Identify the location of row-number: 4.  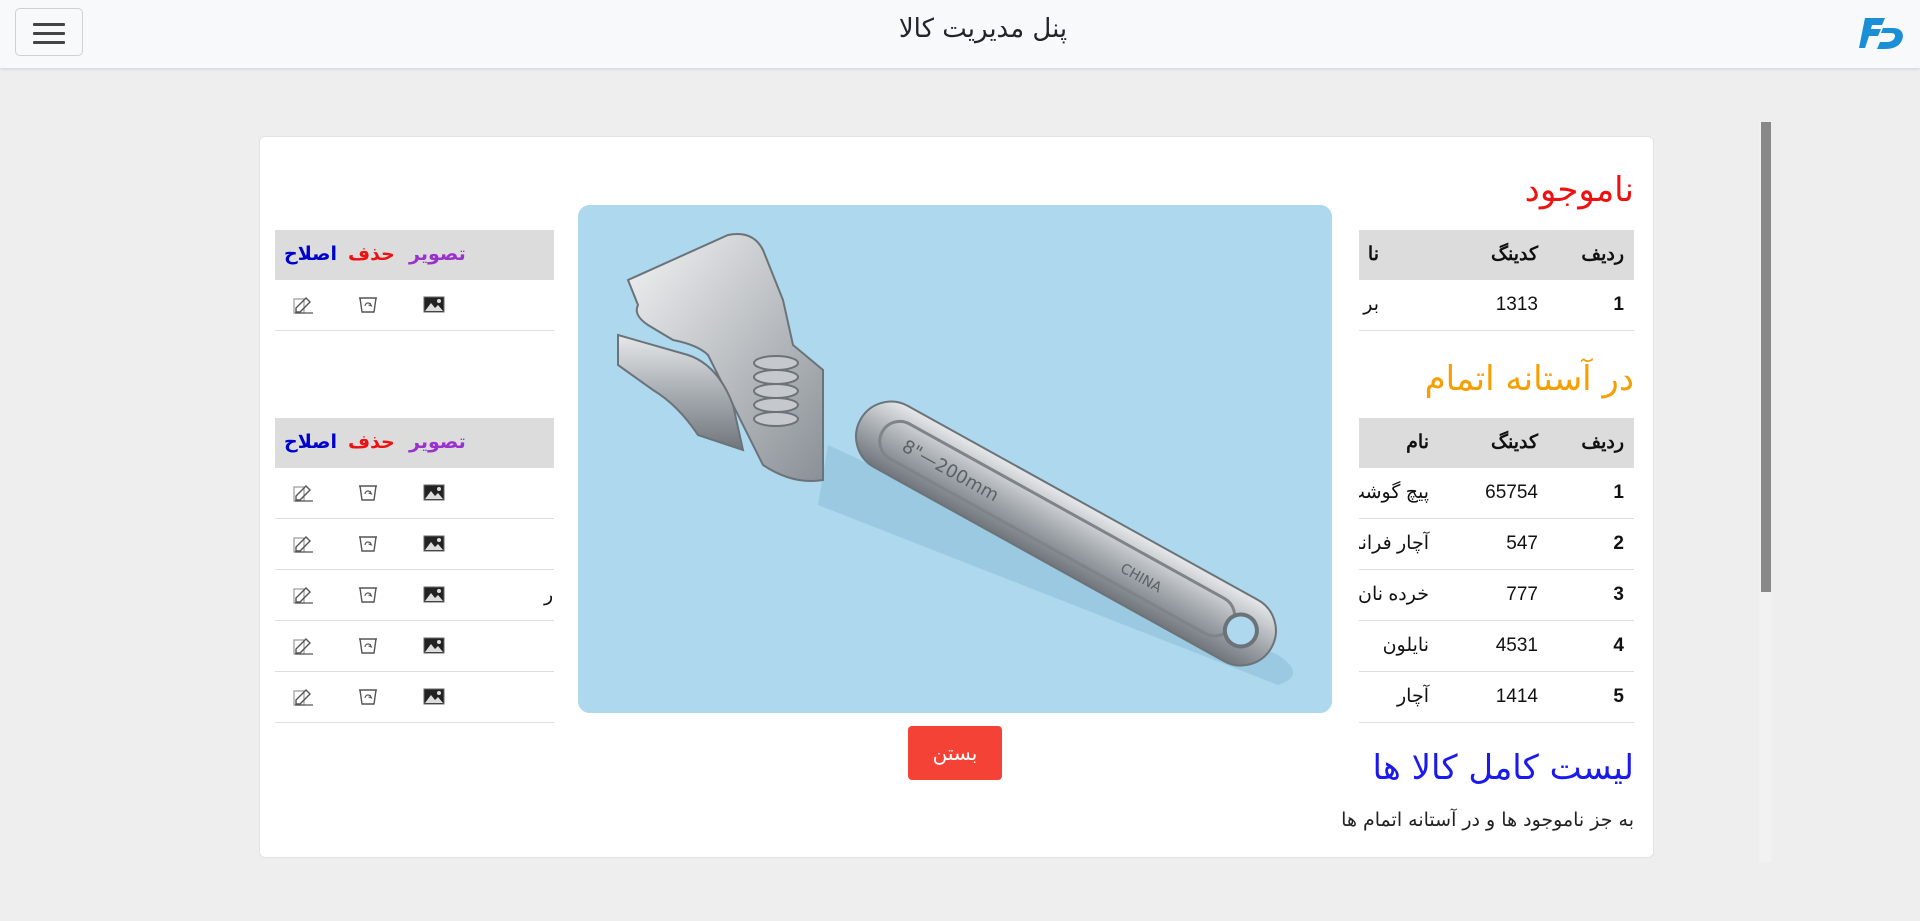
(1618, 645).